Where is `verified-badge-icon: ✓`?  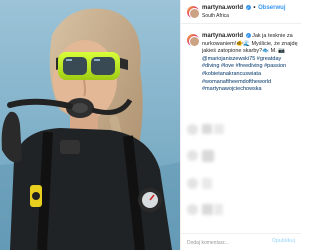 verified-badge-icon: ✓ is located at coordinates (248, 7).